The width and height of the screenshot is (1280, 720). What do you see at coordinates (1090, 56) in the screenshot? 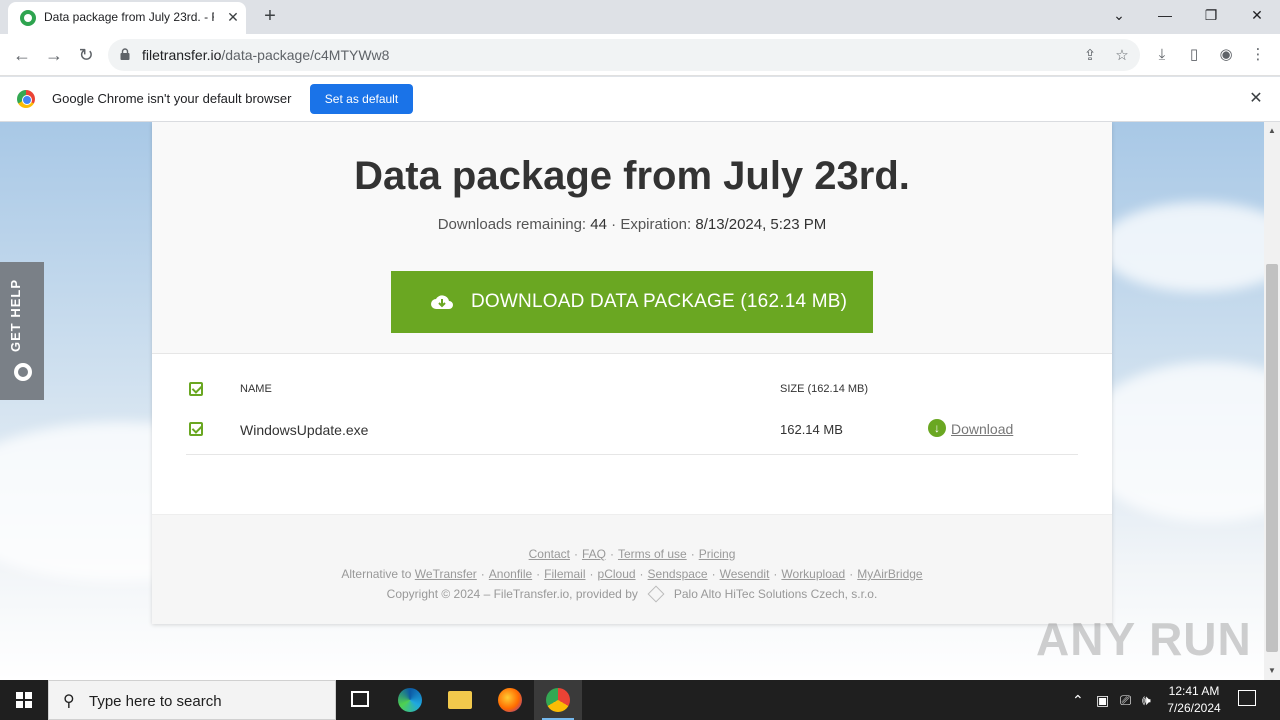
I see `share-icon: ⇪` at bounding box center [1090, 56].